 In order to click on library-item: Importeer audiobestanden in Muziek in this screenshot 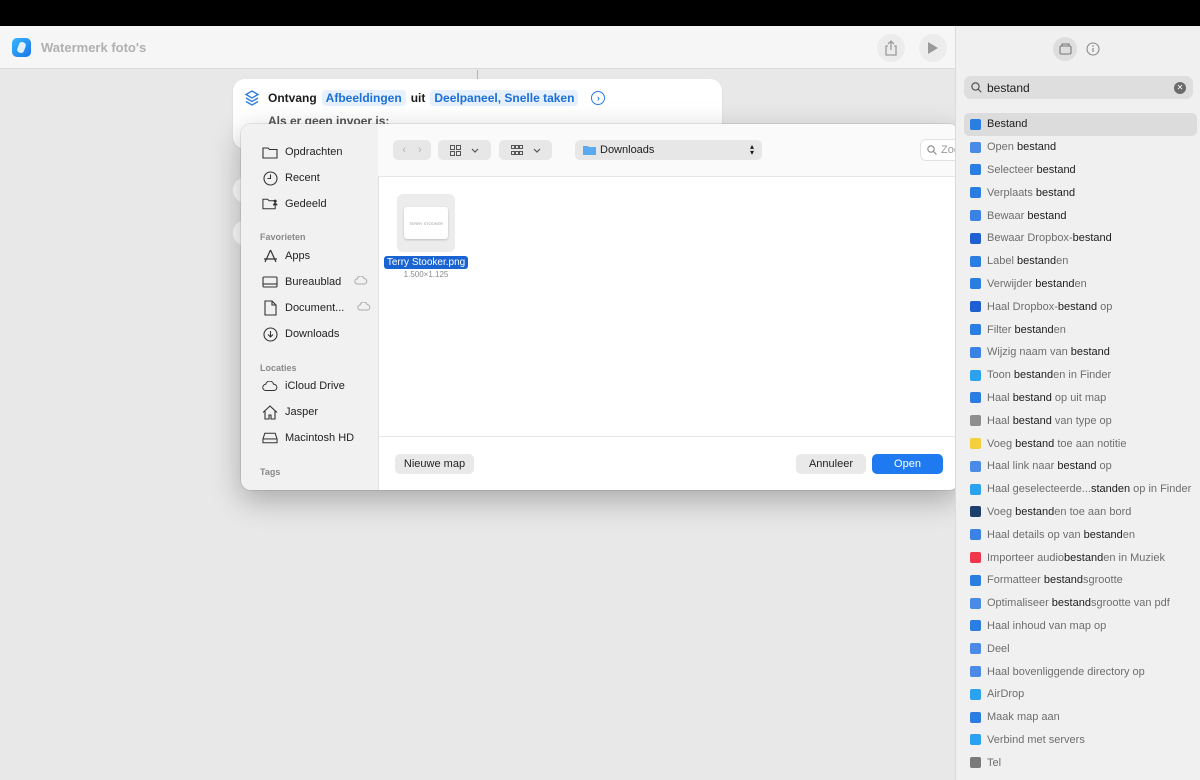, I will do `click(1080, 557)`.